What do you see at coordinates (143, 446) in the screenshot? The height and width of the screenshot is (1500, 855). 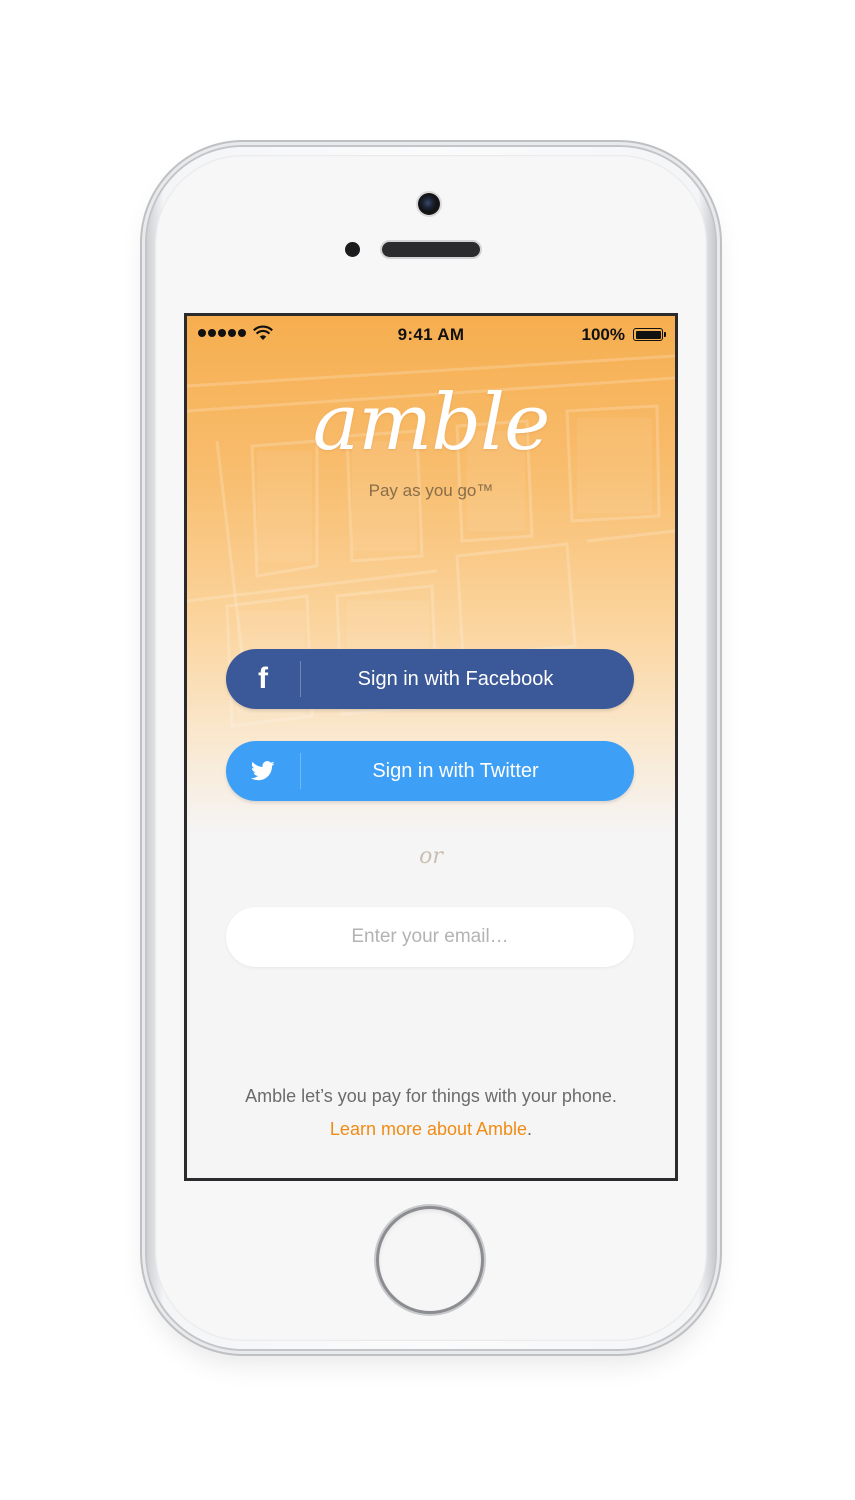 I see `volume-up-button` at bounding box center [143, 446].